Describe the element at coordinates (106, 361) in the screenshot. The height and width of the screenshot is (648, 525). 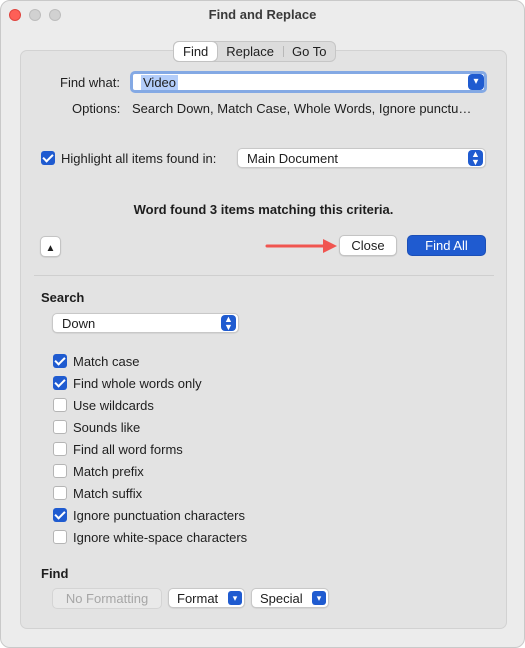
I see `match-case-label: Match case` at that location.